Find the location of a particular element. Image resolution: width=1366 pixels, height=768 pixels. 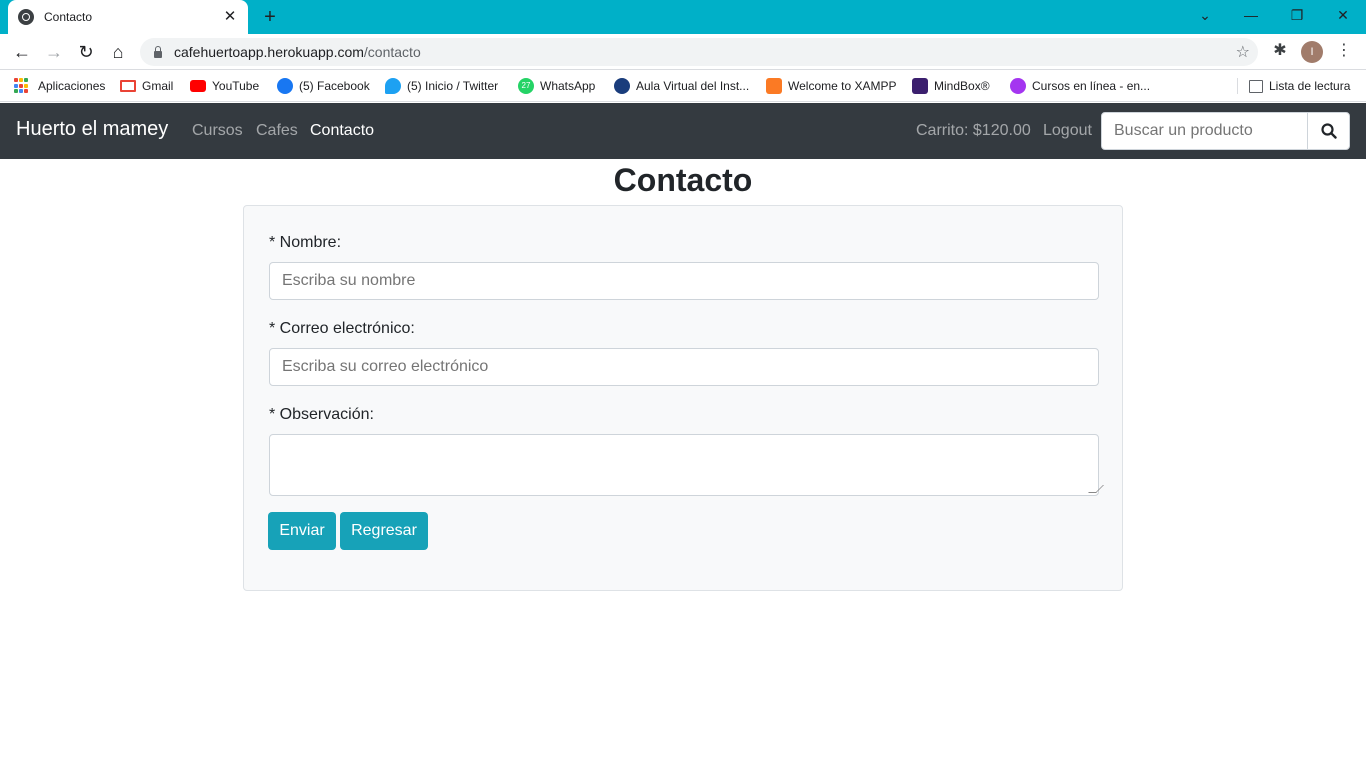

aula-icon is located at coordinates (622, 86).